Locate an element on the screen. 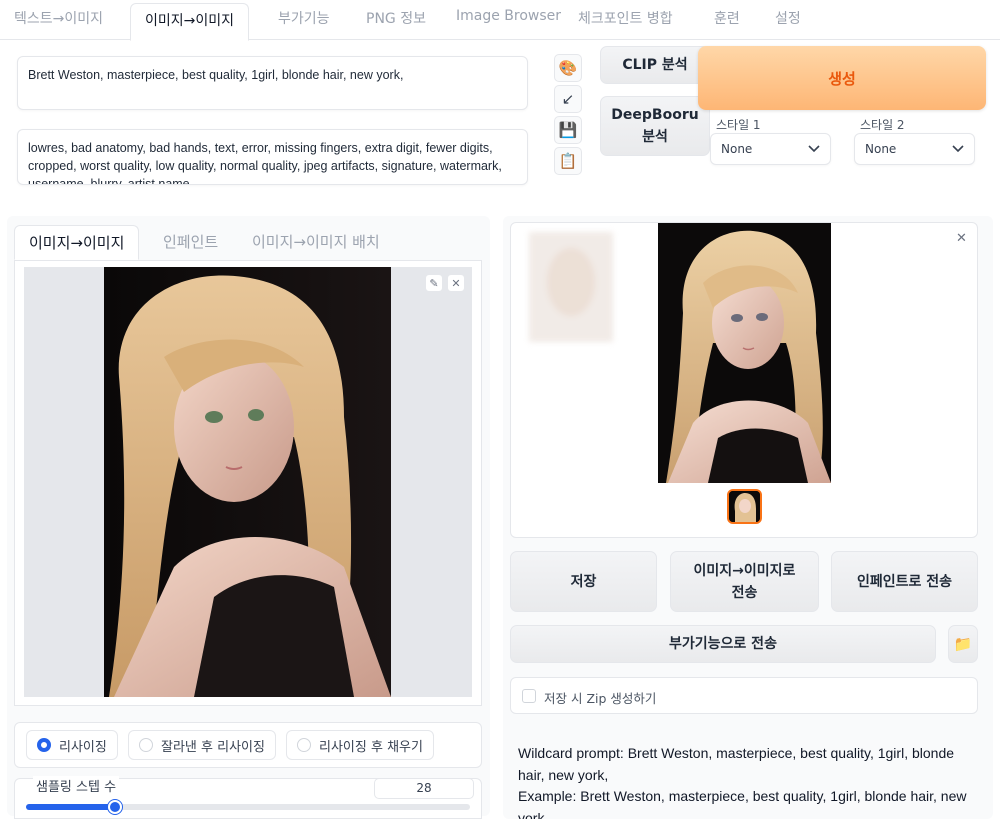  radio-crop-resize: 잘라낸 후 리사이징 is located at coordinates (202, 745).